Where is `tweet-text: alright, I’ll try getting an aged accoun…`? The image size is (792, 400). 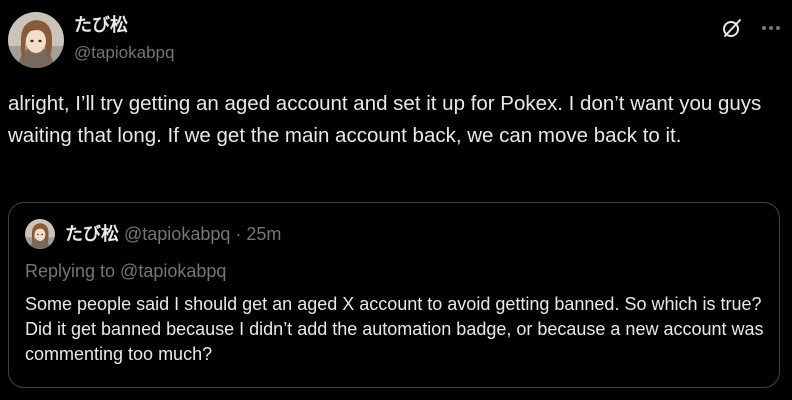
tweet-text: alright, I’ll try getting an aged accoun… is located at coordinates (385, 119).